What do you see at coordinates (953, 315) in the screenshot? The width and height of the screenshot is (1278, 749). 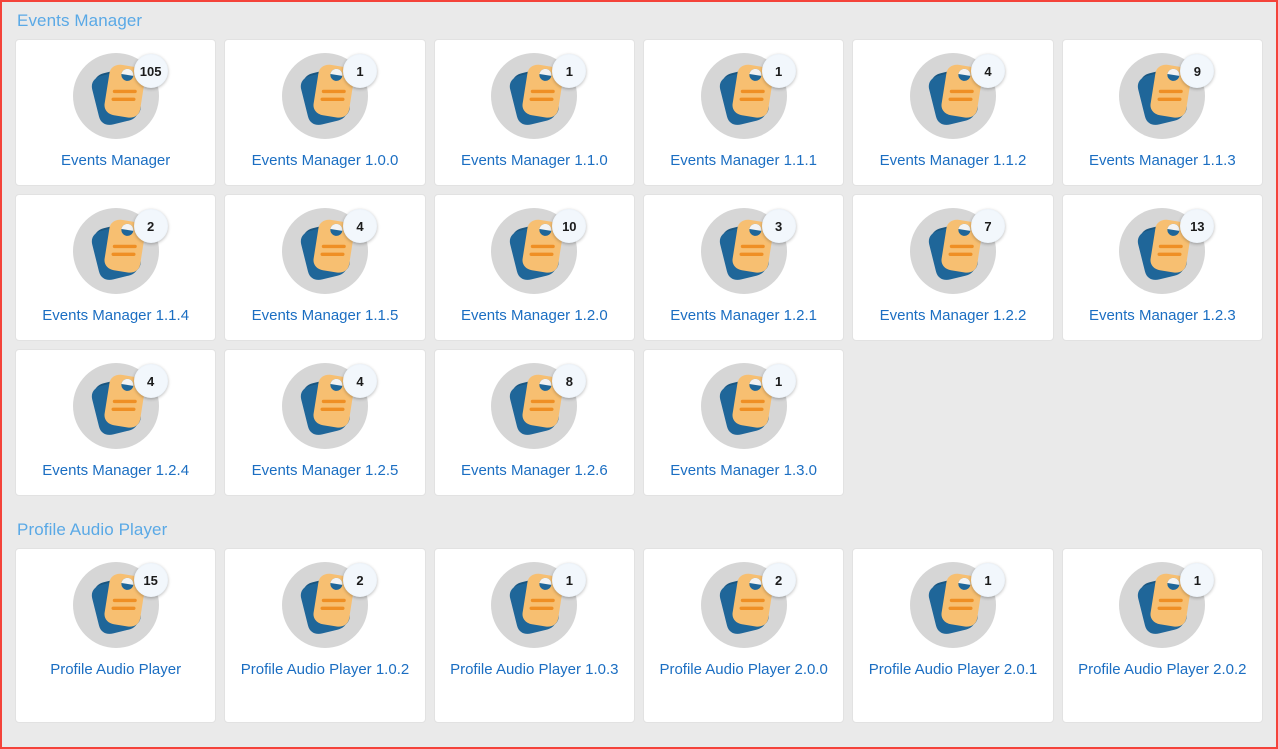 I see `tag-card-label: Events Manager 1.2.2` at bounding box center [953, 315].